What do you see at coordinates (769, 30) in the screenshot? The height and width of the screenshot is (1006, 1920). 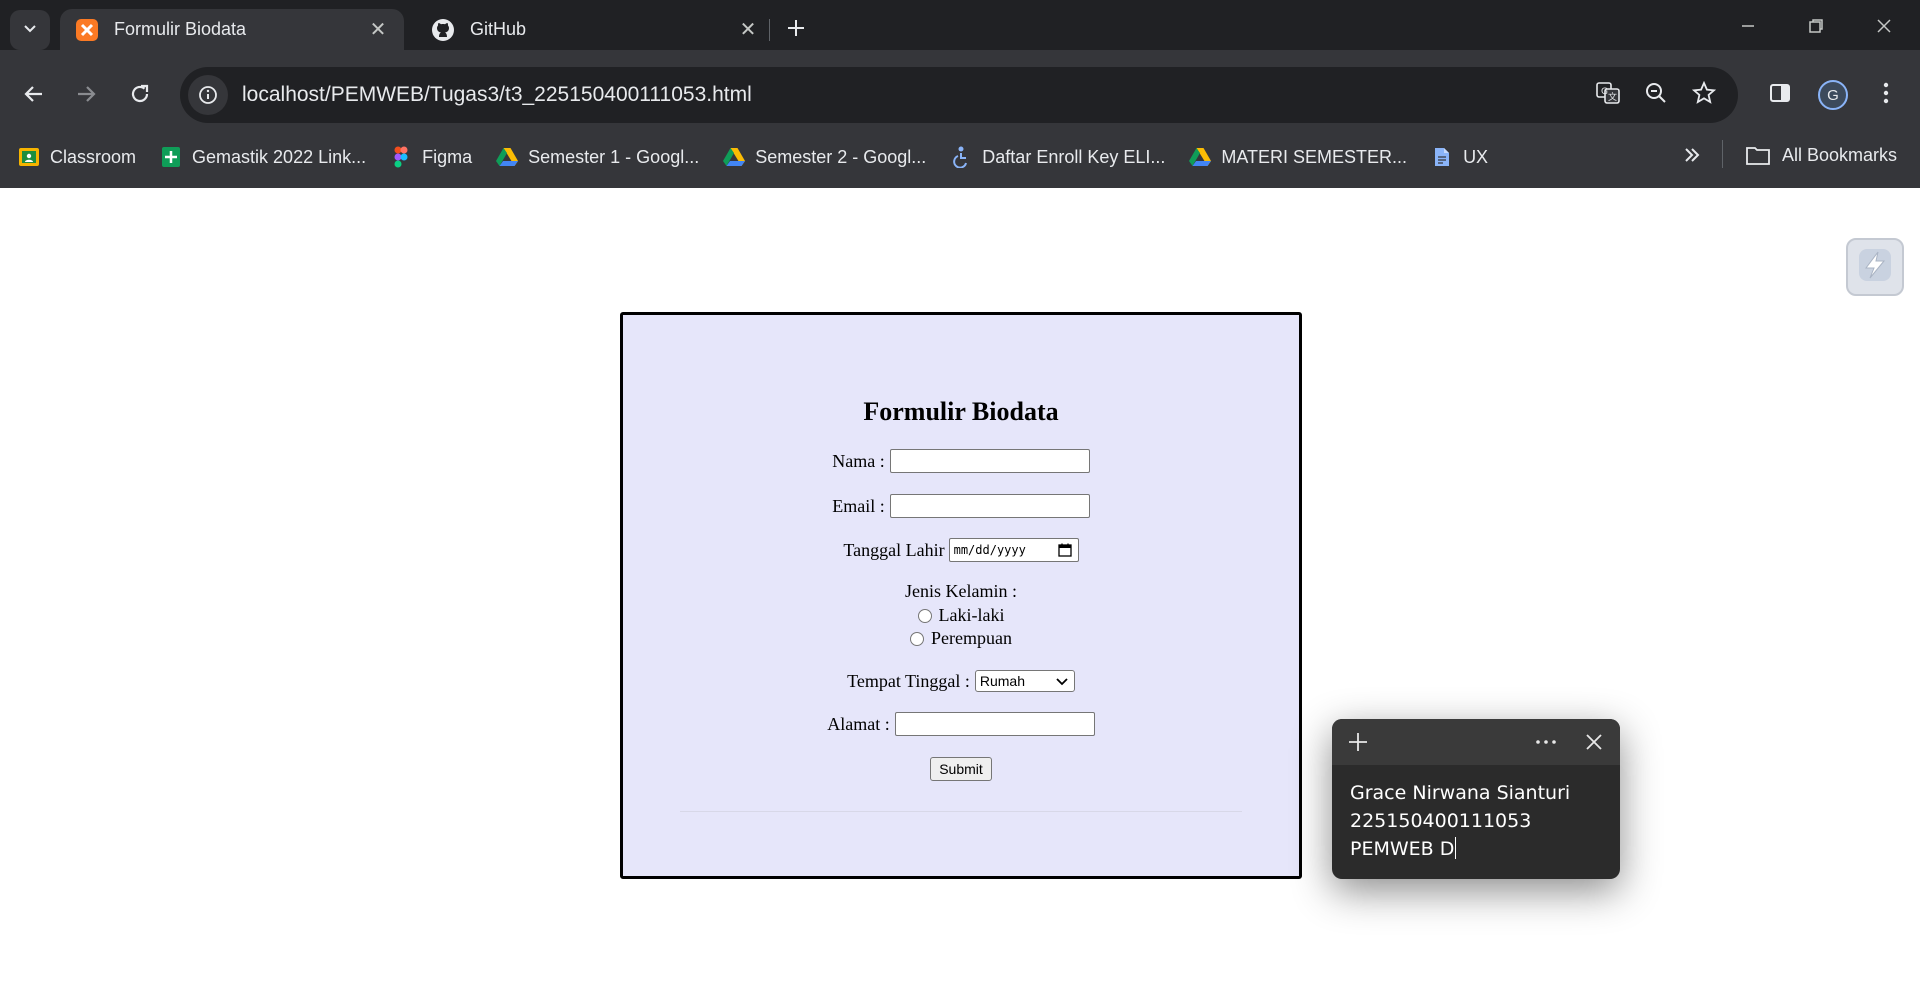 I see `tab-separator` at bounding box center [769, 30].